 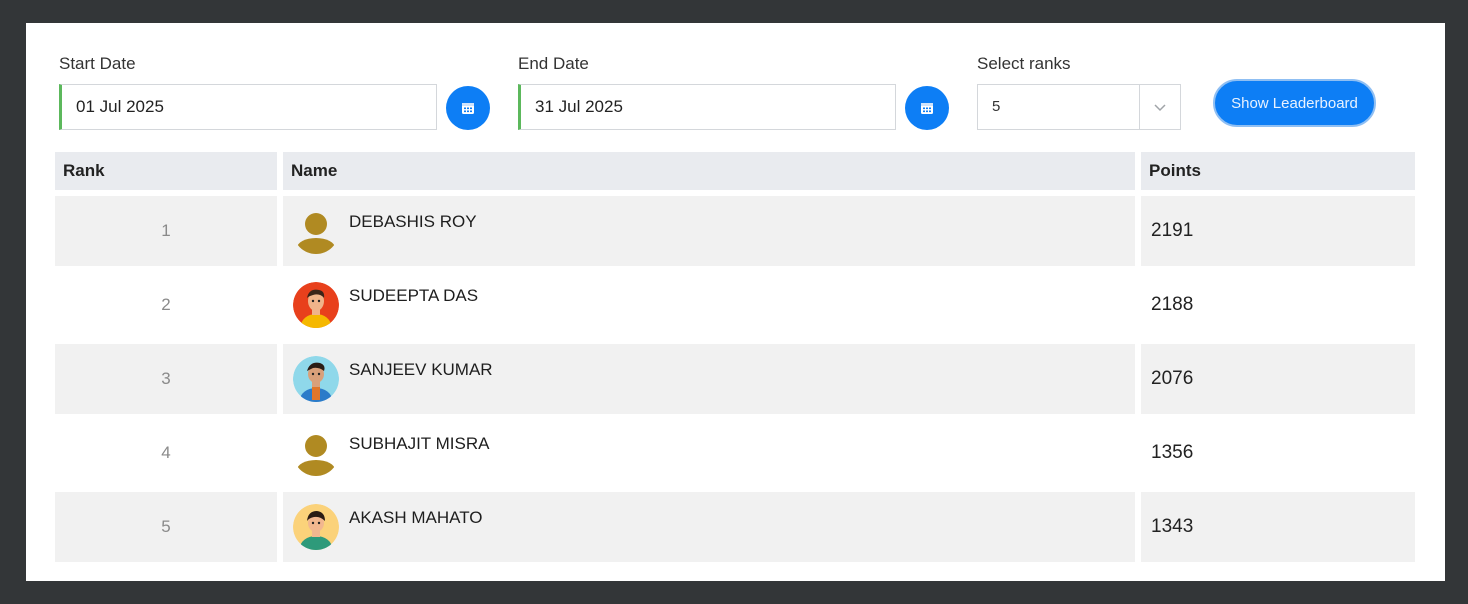 What do you see at coordinates (1294, 103) in the screenshot?
I see `show-leaderboard-button: Show Leaderboard` at bounding box center [1294, 103].